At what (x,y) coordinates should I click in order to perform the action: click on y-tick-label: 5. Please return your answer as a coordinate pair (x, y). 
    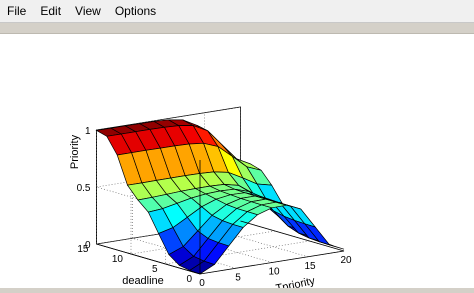
    Looking at the image, I should click on (155, 269).